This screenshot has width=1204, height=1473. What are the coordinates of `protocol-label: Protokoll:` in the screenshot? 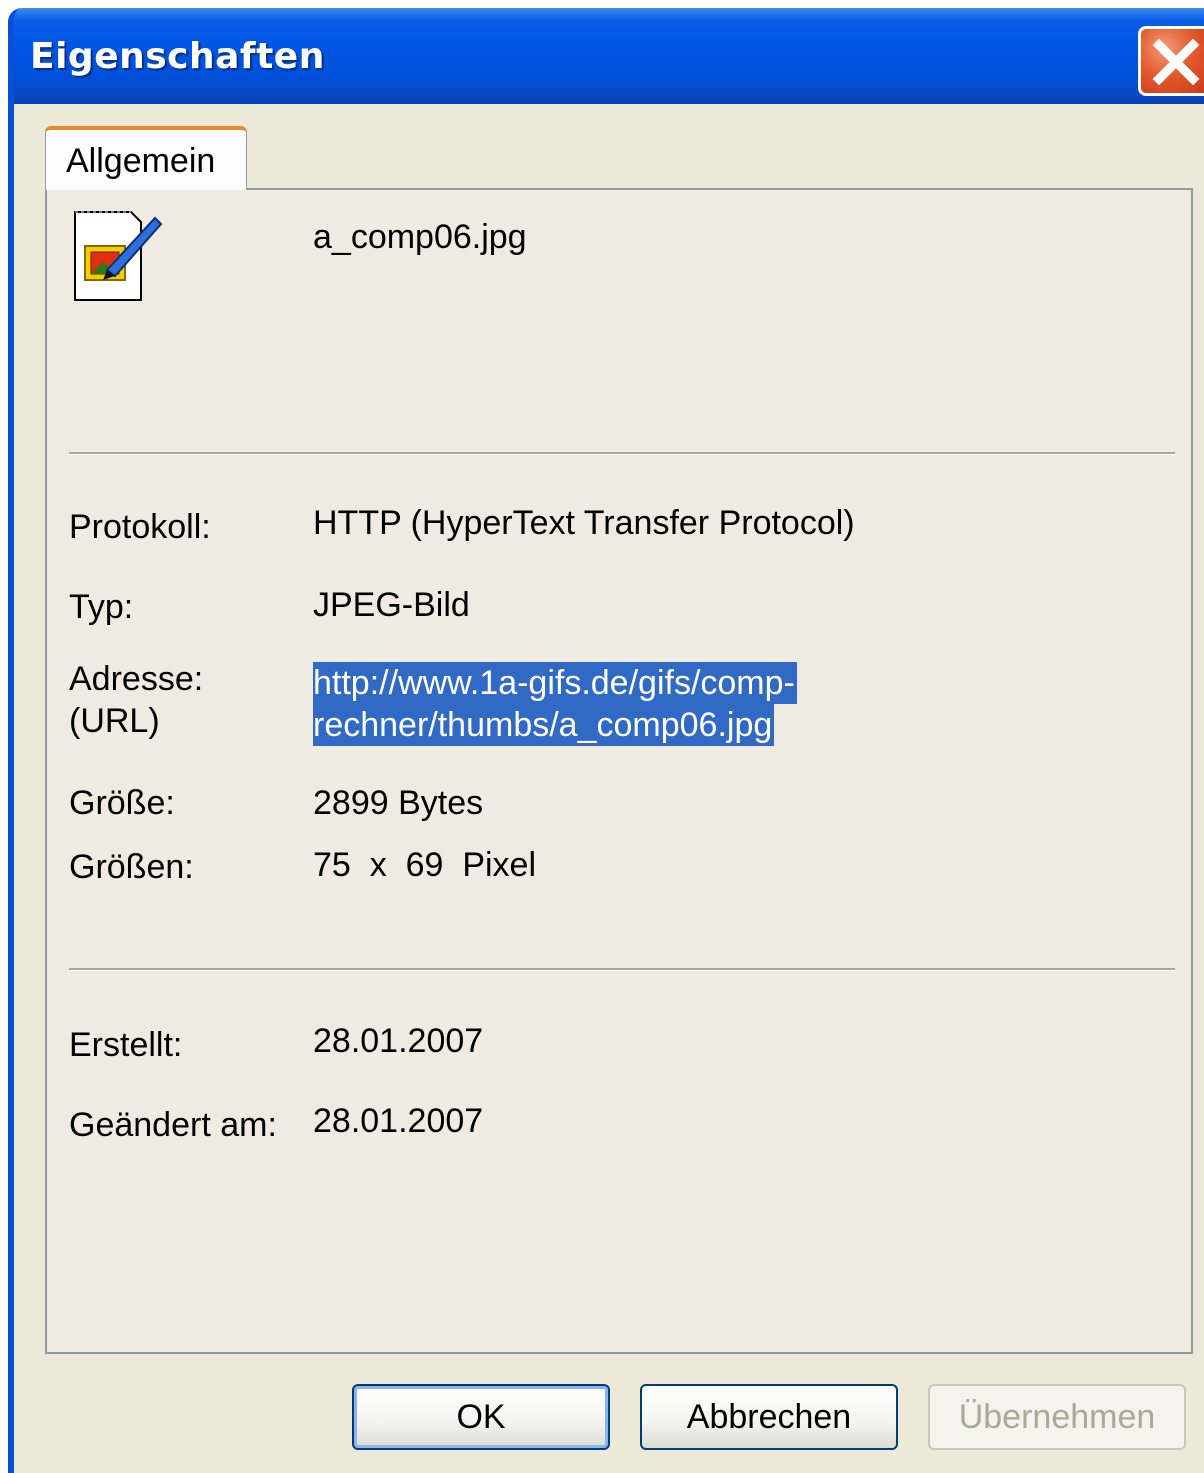 It's located at (140, 527).